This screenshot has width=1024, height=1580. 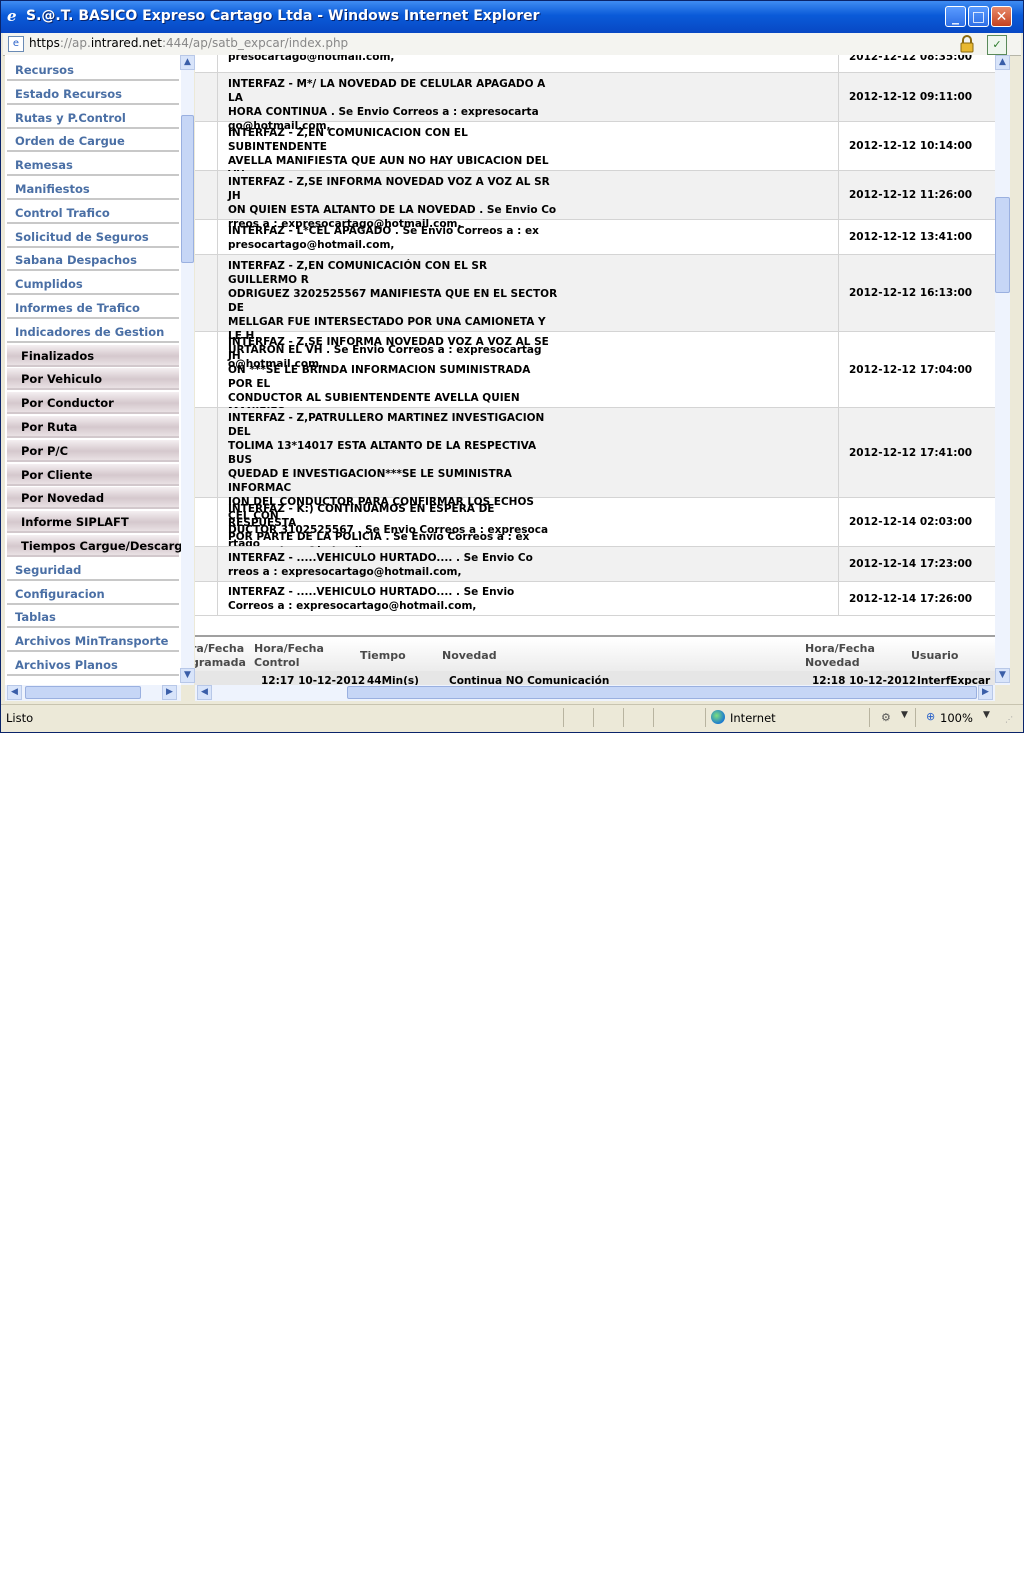 I want to click on sidebar-item-informe-siplaft: Informe SIPLAFT, so click(x=93, y=522).